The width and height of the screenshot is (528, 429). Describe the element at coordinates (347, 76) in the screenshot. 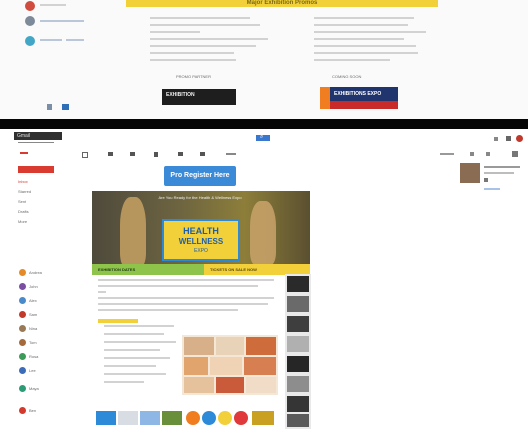

I see `right-promo-caption: COMING SOON` at that location.